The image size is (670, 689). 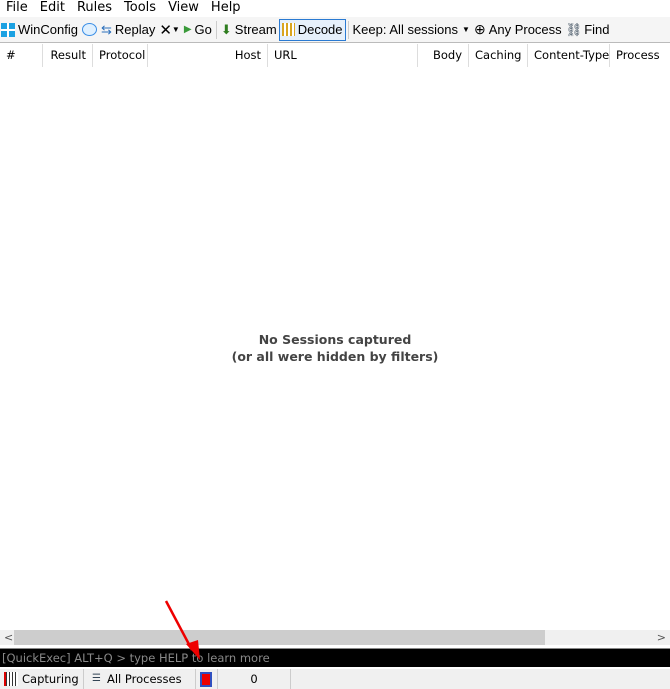 What do you see at coordinates (198, 30) in the screenshot?
I see `go-button: ▶ Go` at bounding box center [198, 30].